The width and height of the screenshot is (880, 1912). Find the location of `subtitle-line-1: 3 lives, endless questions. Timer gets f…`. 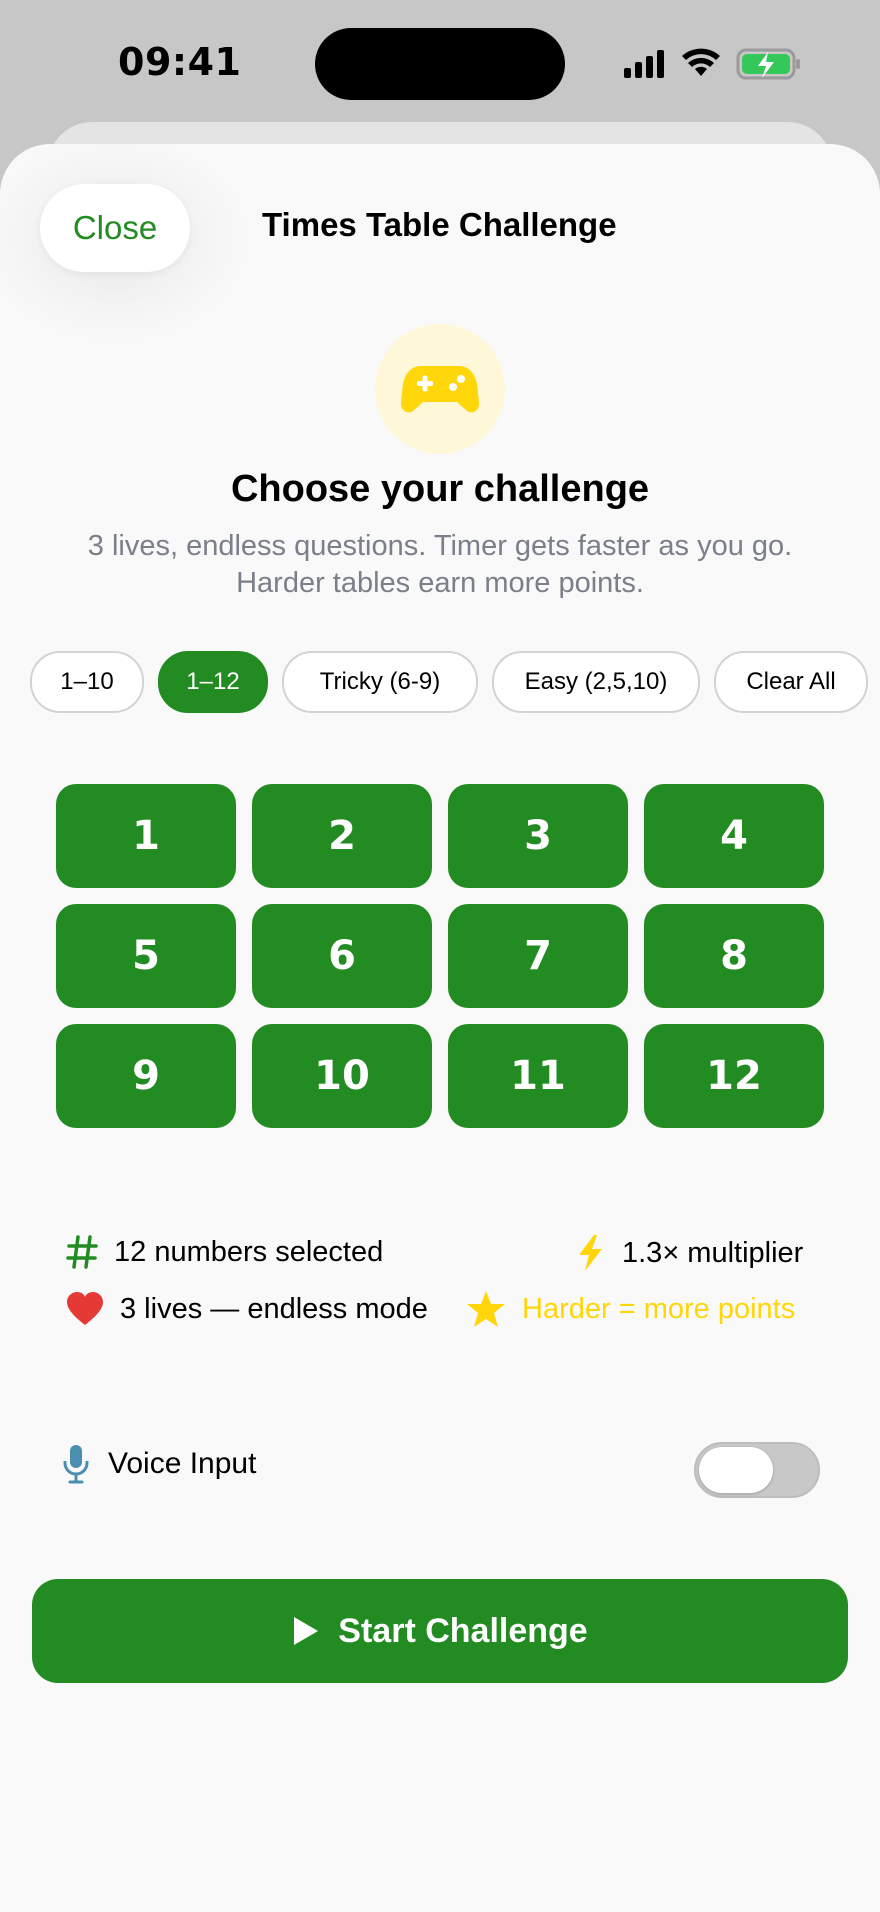

subtitle-line-1: 3 lives, endless questions. Timer gets f… is located at coordinates (440, 546).